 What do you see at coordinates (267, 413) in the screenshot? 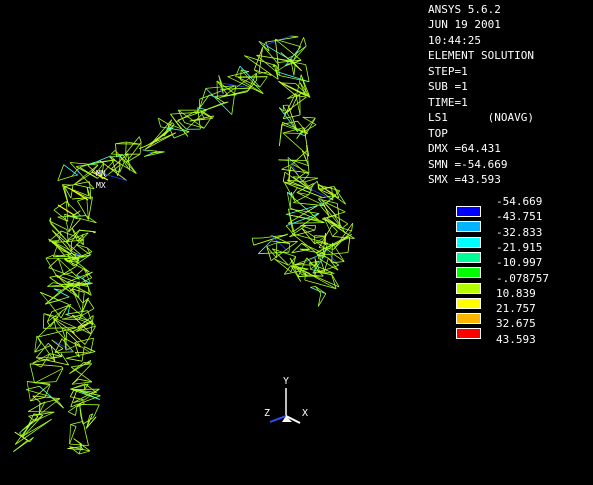
I see `z-axis-label: Z` at bounding box center [267, 413].